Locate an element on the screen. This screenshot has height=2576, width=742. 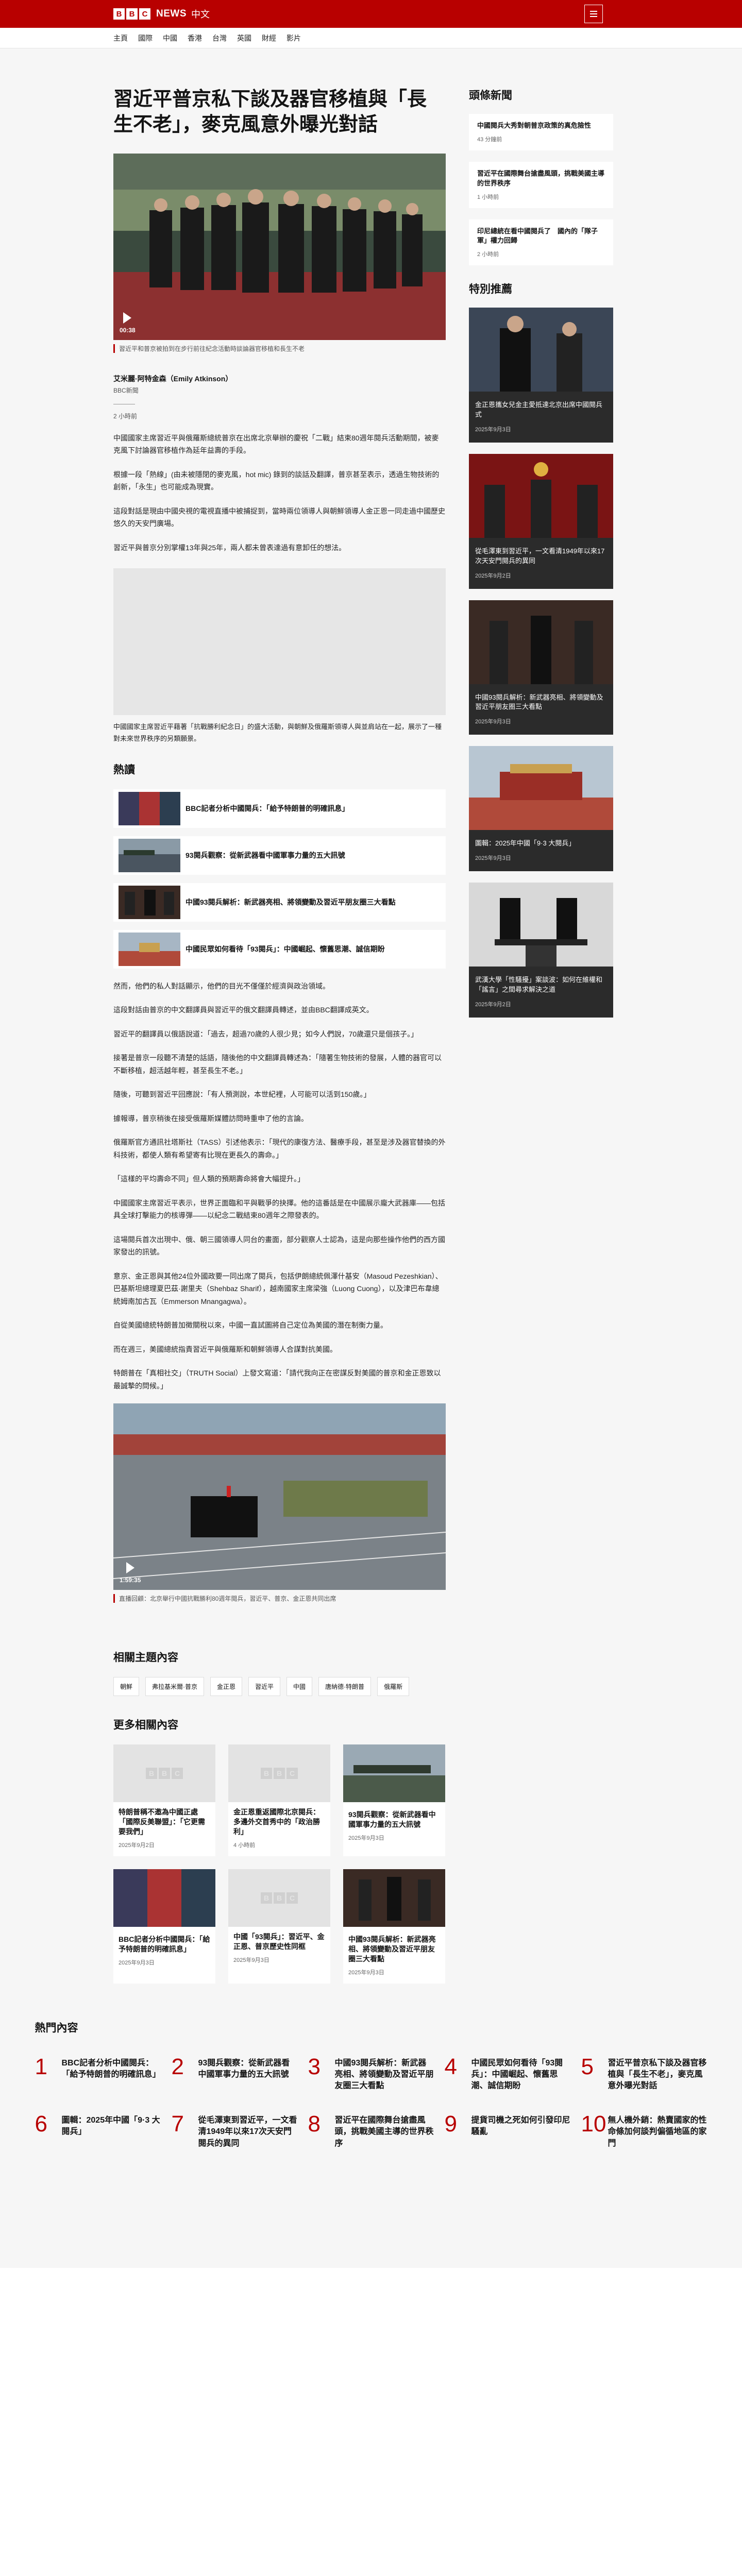
popular-rank: 9 is located at coordinates (450, 2124).